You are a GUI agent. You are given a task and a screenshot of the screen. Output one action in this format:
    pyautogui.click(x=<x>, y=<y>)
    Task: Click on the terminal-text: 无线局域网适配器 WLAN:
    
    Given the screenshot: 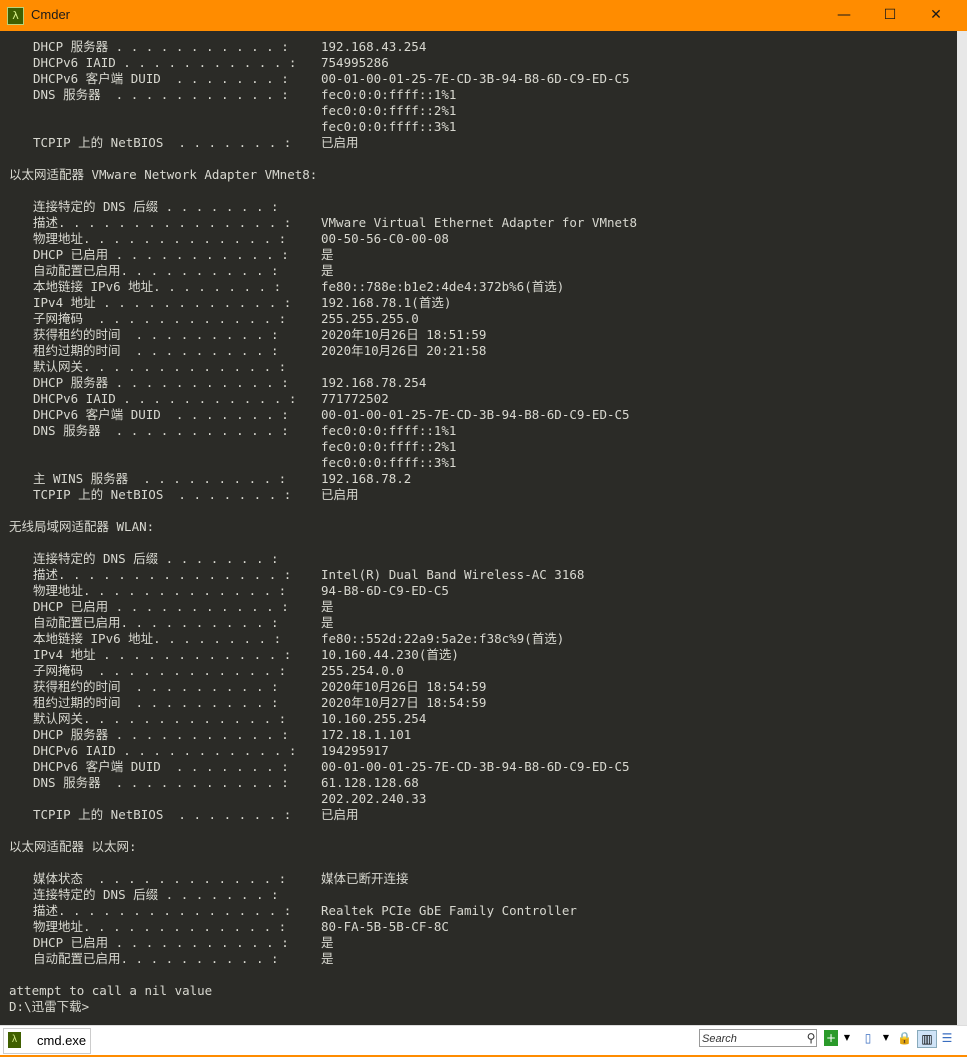 What is the action you would take?
    pyautogui.click(x=82, y=526)
    